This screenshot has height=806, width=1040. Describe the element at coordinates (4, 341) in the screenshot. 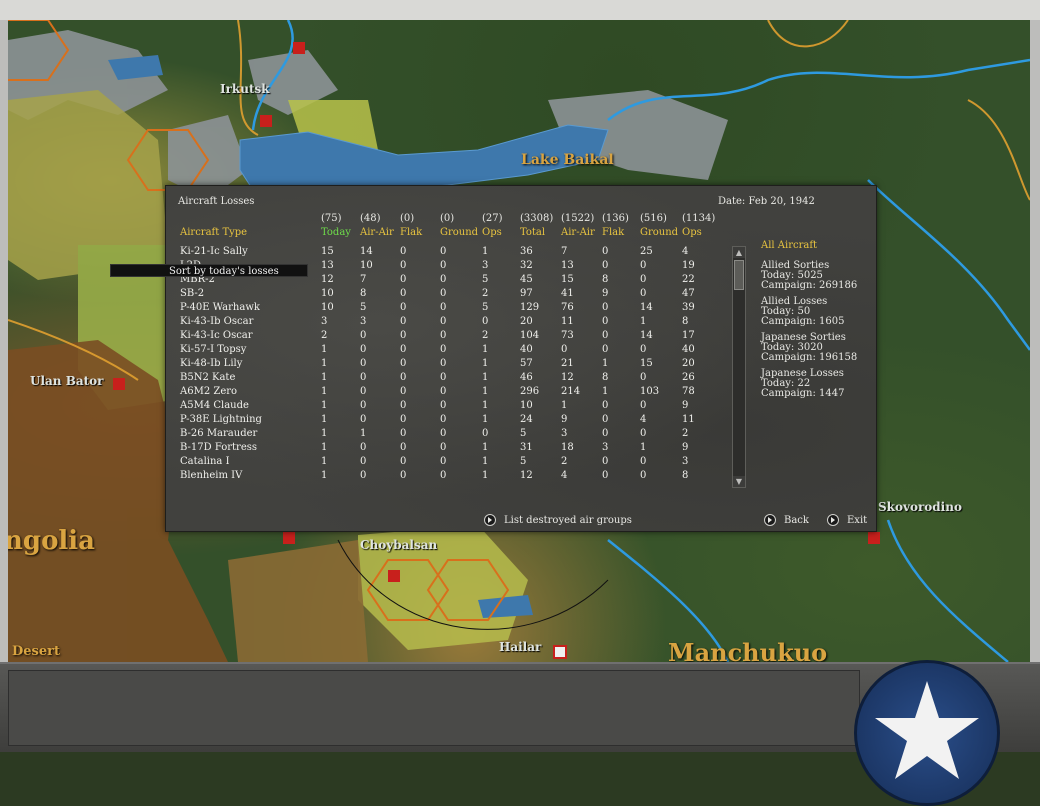

I see `left-frame` at that location.